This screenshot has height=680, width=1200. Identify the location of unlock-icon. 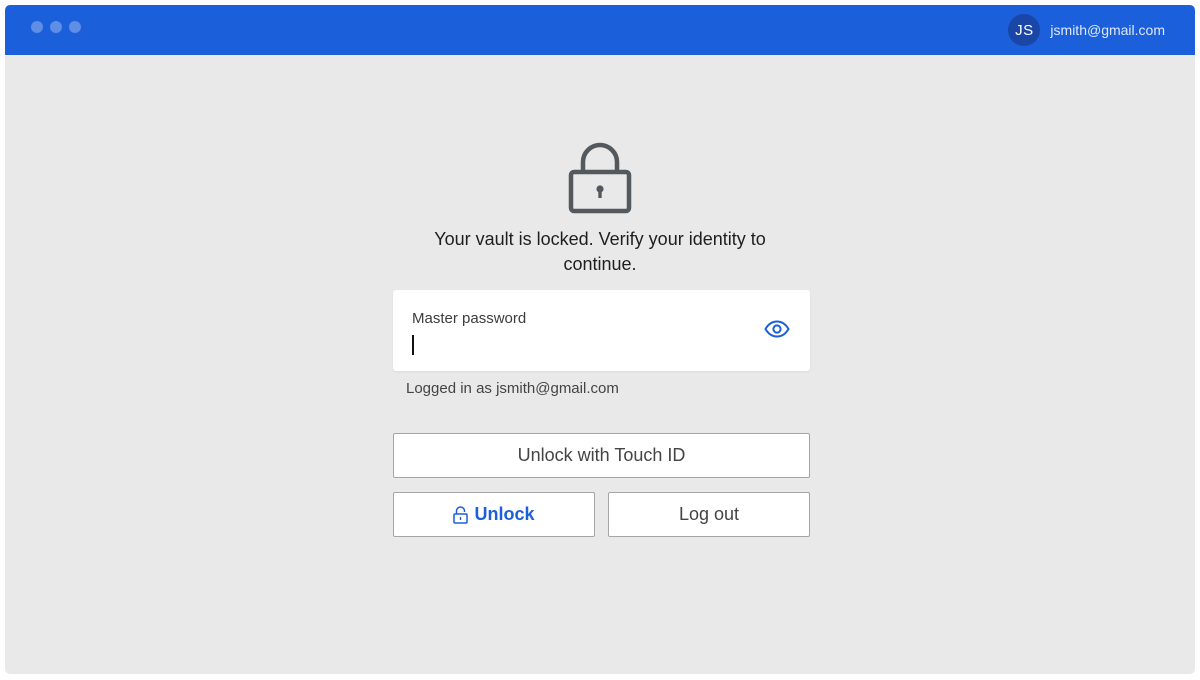
(461, 514).